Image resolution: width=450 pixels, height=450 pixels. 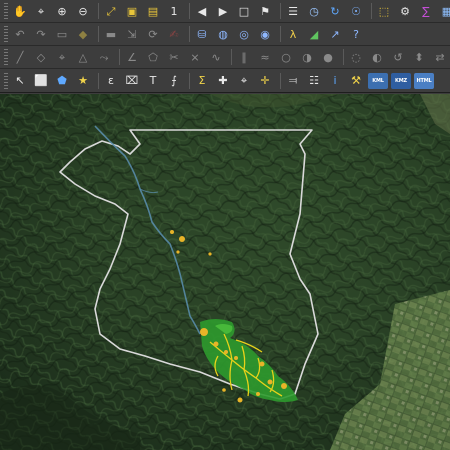 What do you see at coordinates (265, 11) in the screenshot?
I see `new-bookmark-icon: ⚑` at bounding box center [265, 11].